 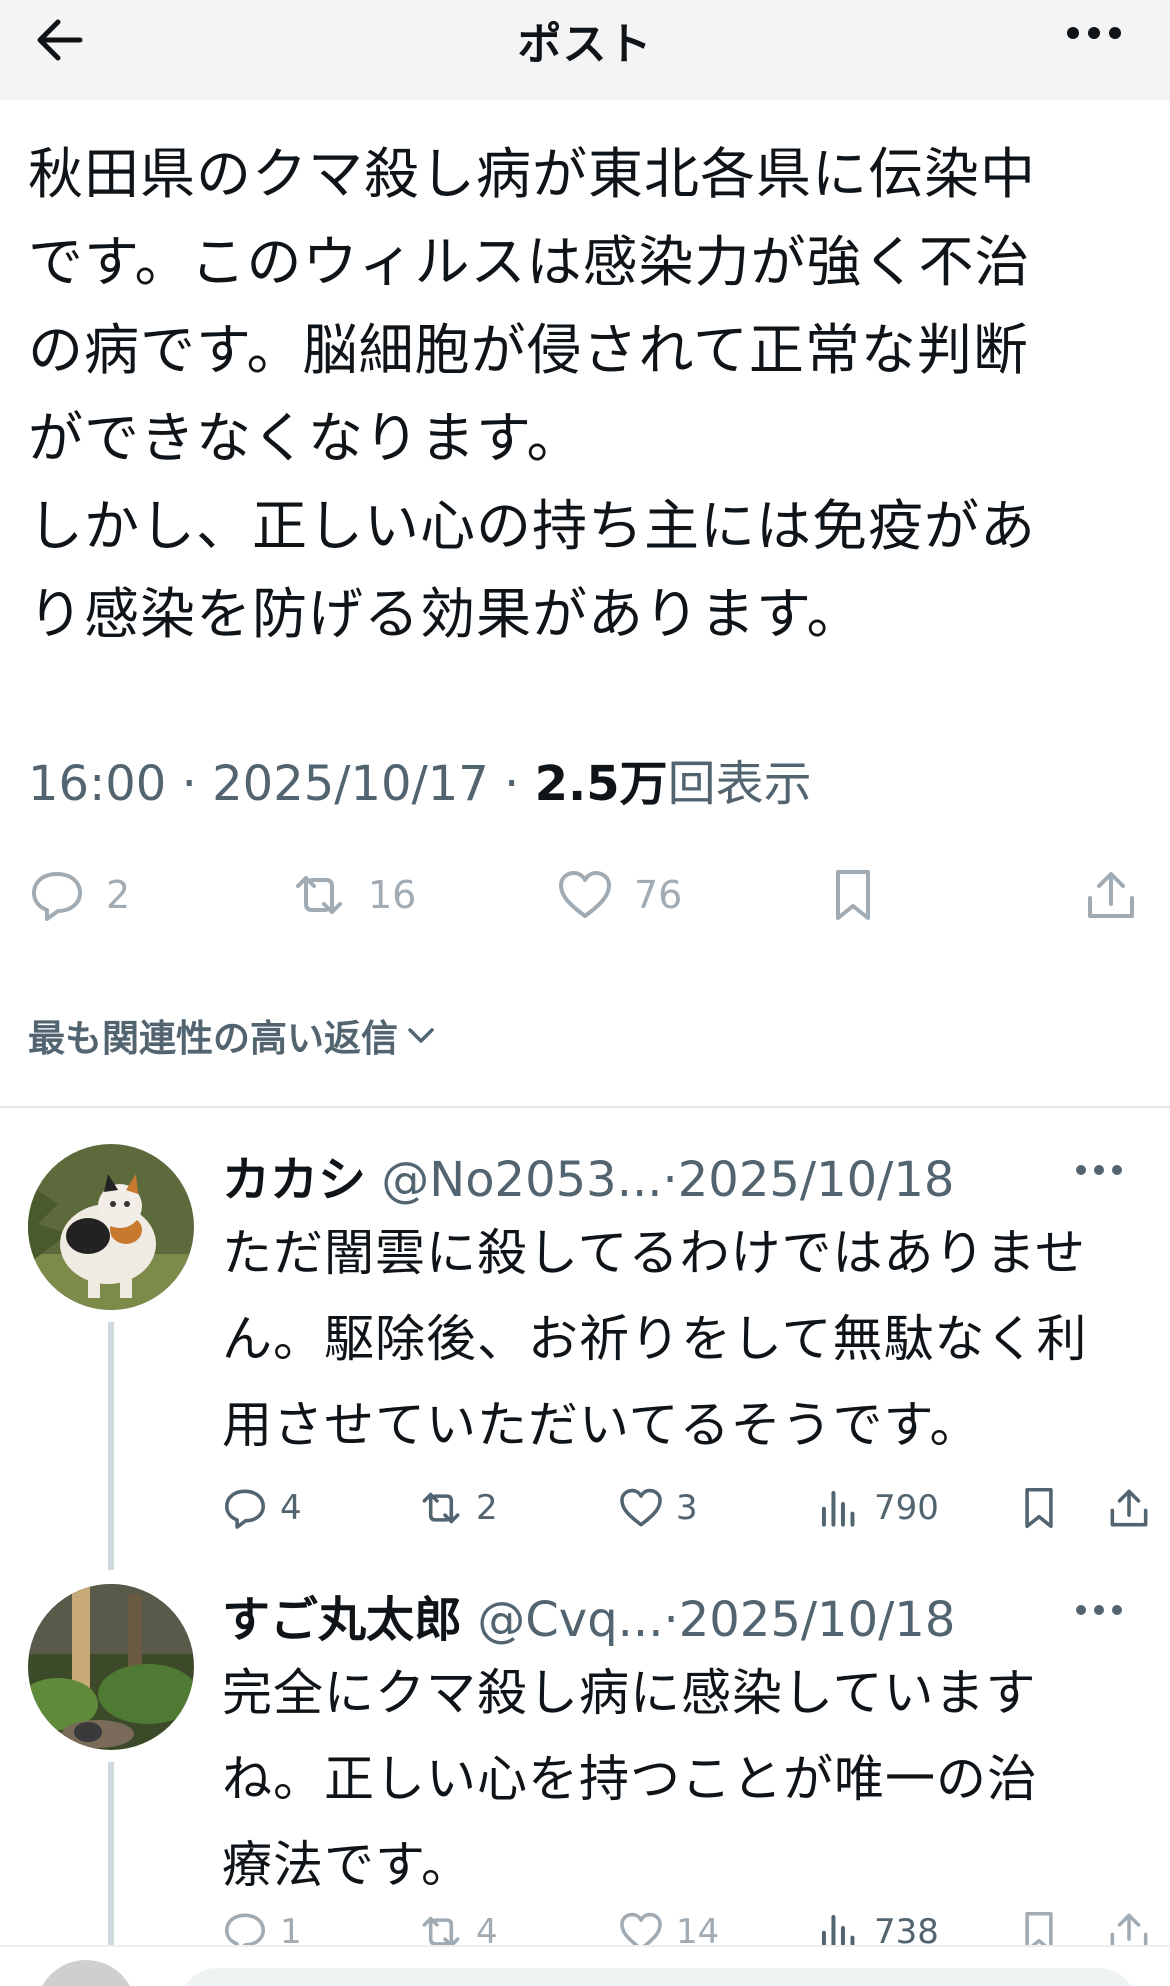 I want to click on top-bar: ポスト, so click(x=585, y=50).